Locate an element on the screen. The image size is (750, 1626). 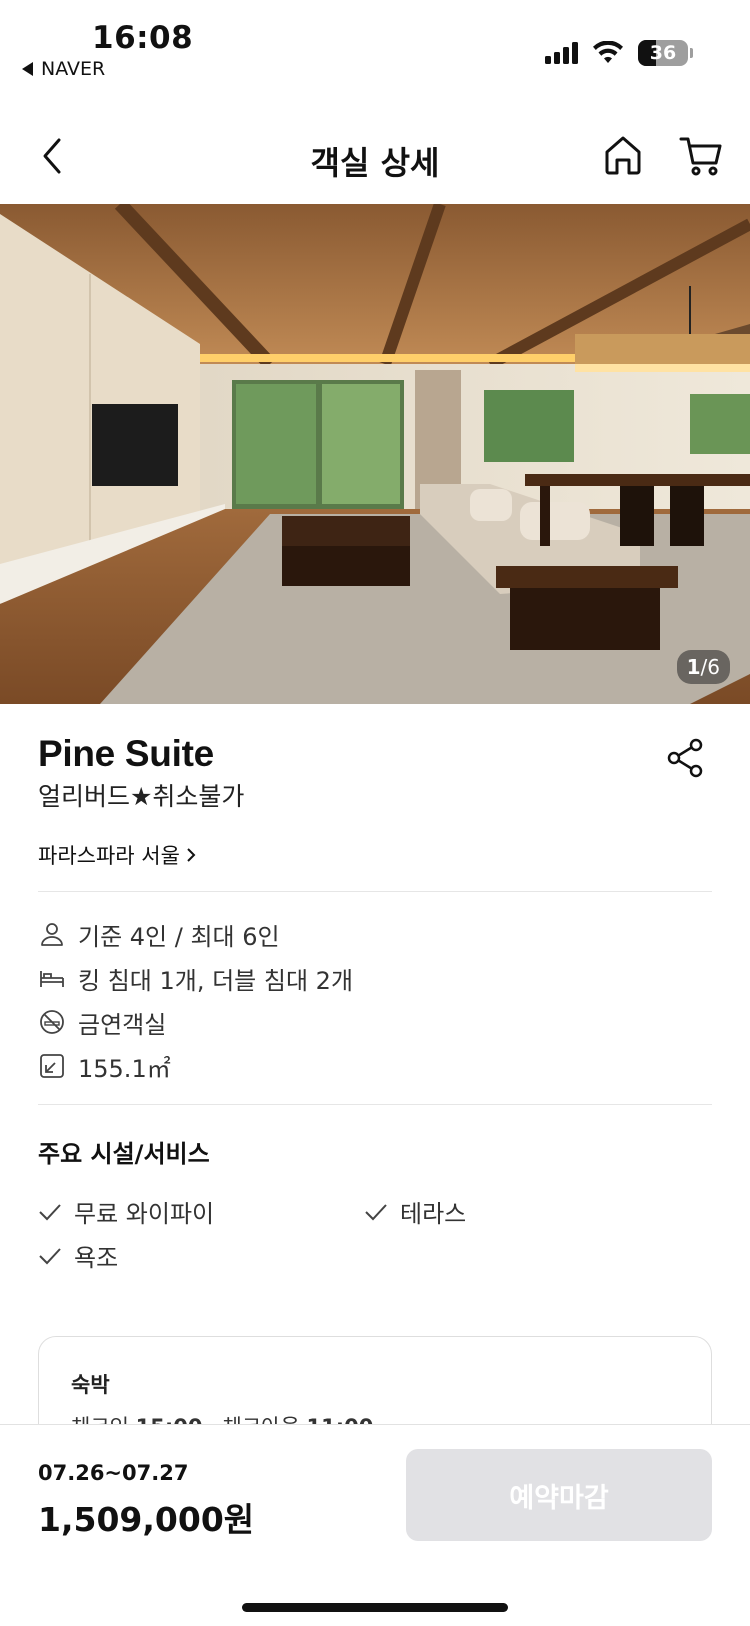
home-button is located at coordinates (623, 155).